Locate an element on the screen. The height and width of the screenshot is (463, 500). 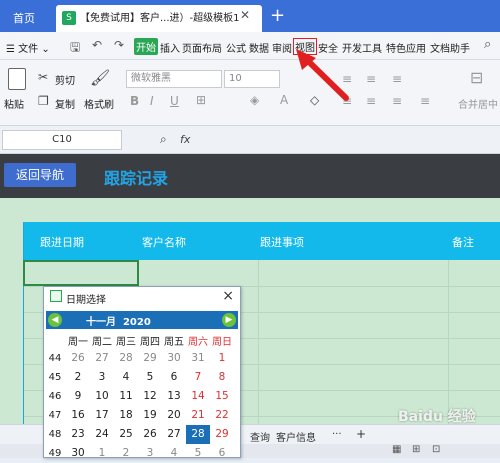
merge-center-button: 合并居中 is located at coordinates (478, 103).